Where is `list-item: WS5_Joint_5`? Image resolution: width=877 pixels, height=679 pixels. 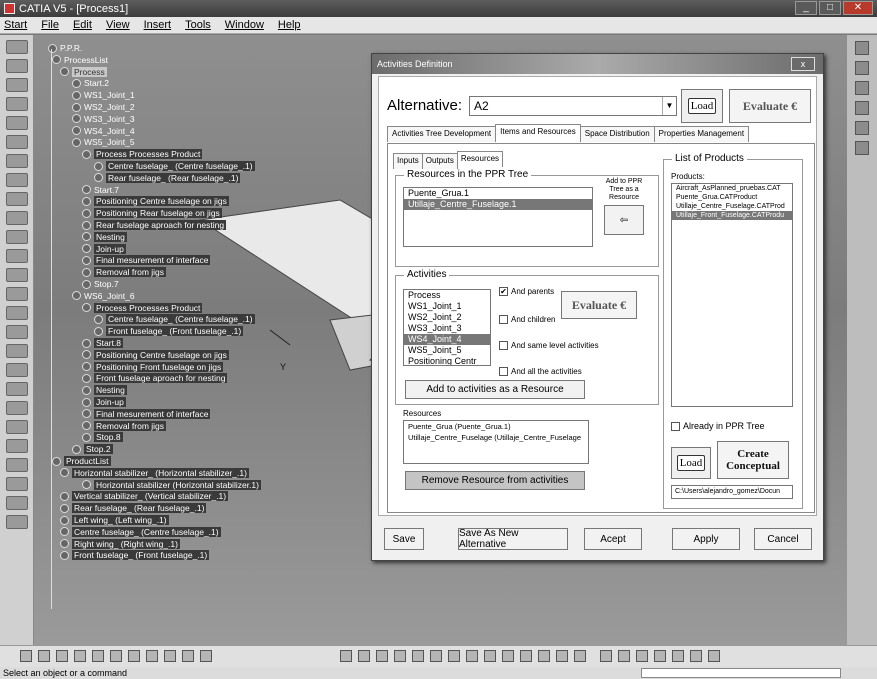 list-item: WS5_Joint_5 is located at coordinates (447, 350).